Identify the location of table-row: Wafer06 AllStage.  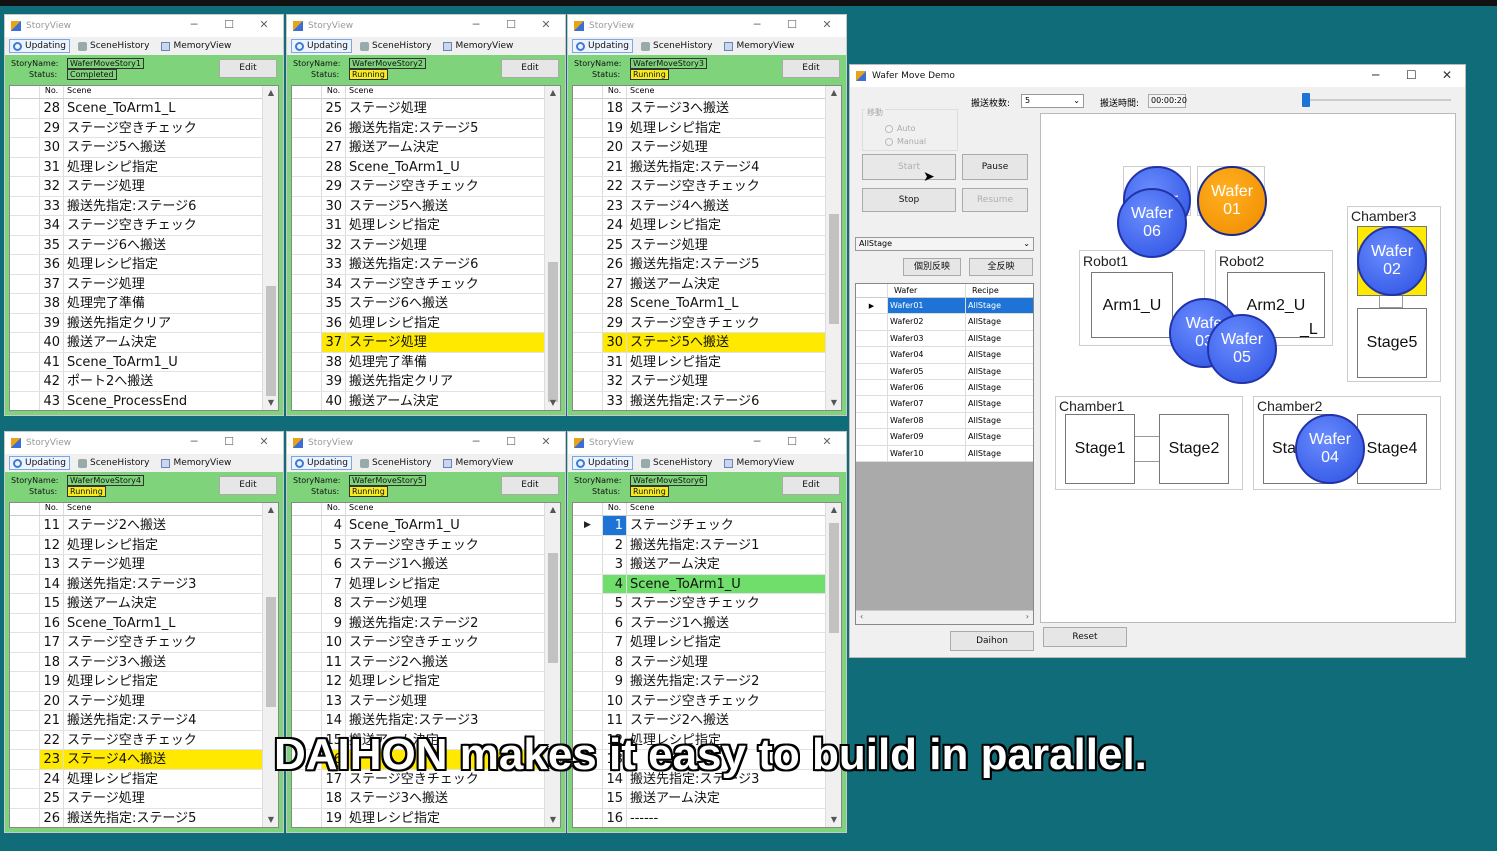
(944, 388).